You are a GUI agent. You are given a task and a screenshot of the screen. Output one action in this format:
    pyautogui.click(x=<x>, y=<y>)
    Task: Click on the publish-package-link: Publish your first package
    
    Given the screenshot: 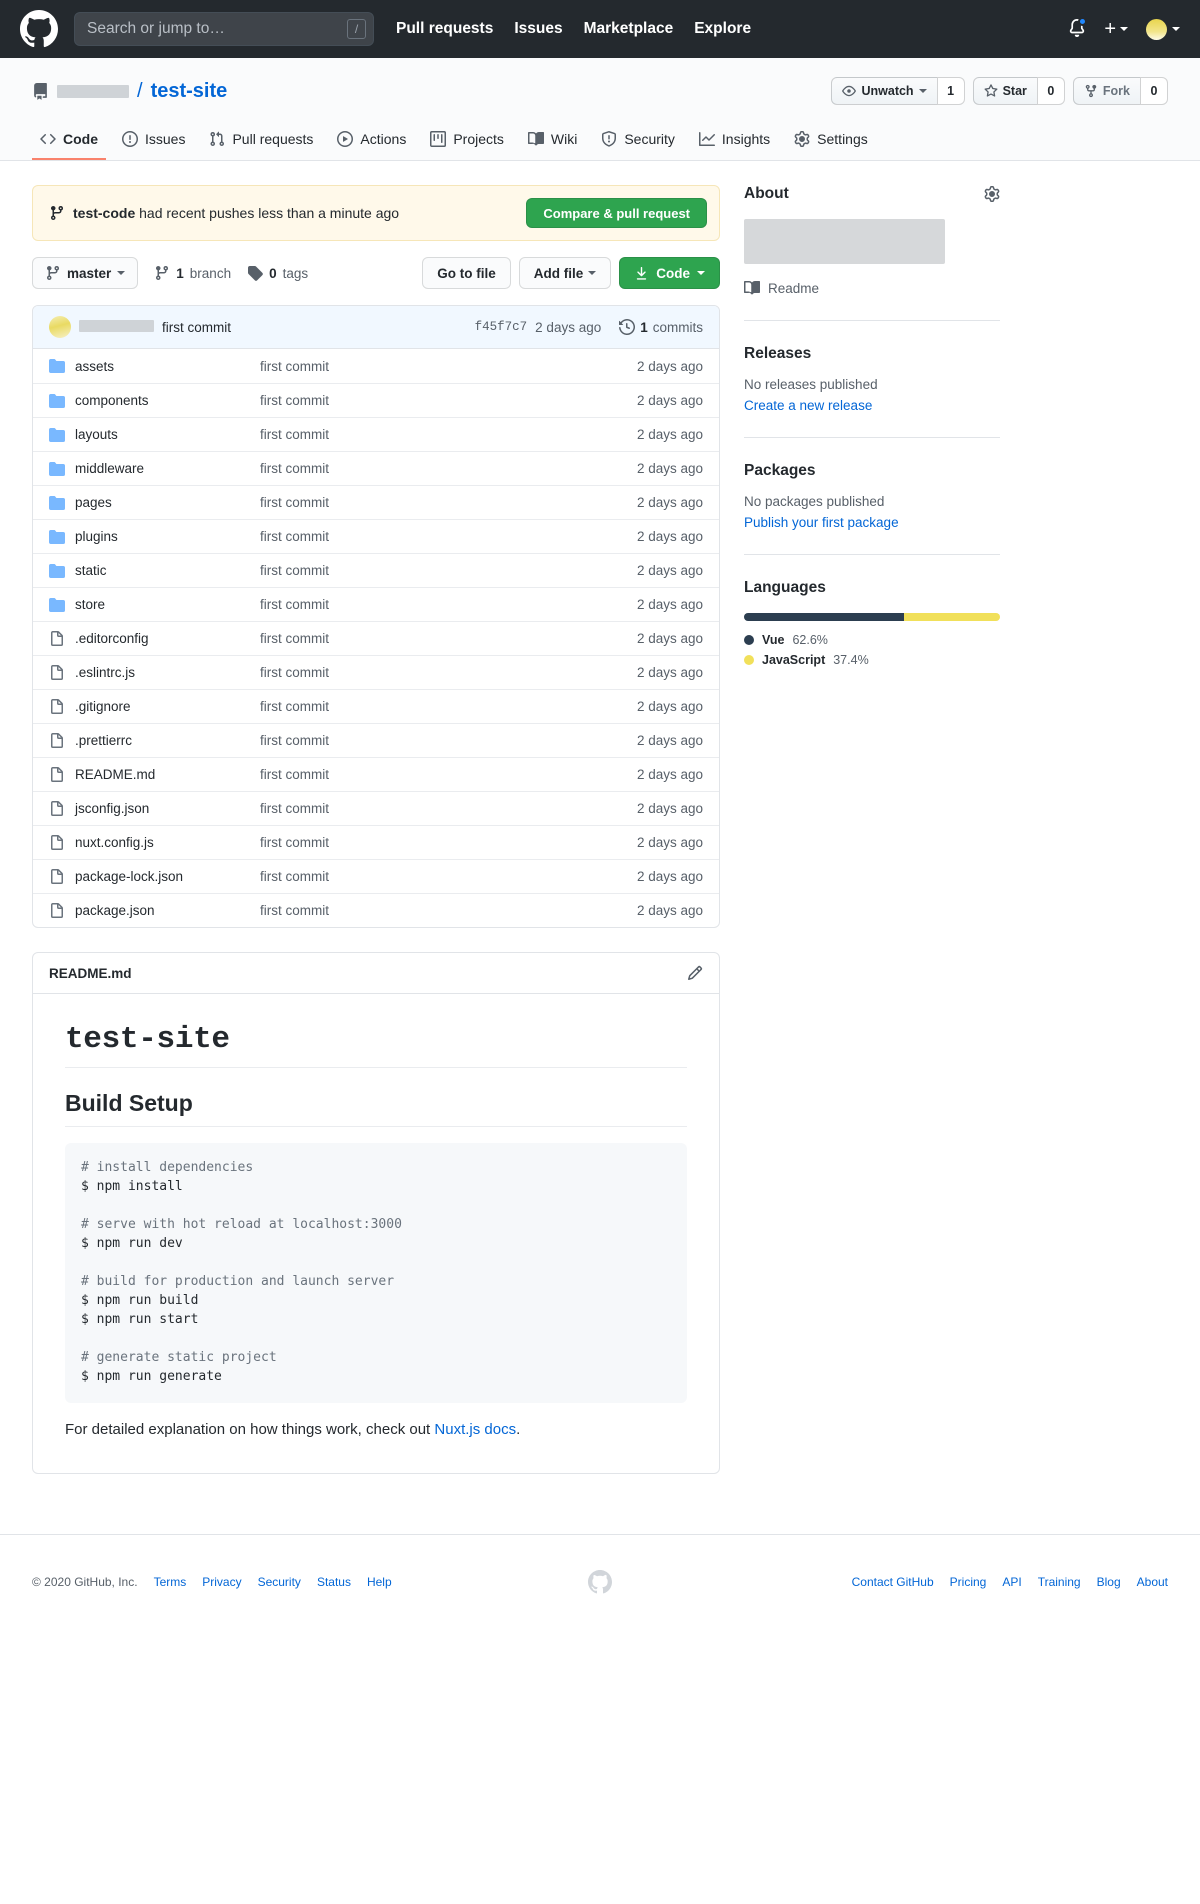 What is the action you would take?
    pyautogui.click(x=872, y=522)
    